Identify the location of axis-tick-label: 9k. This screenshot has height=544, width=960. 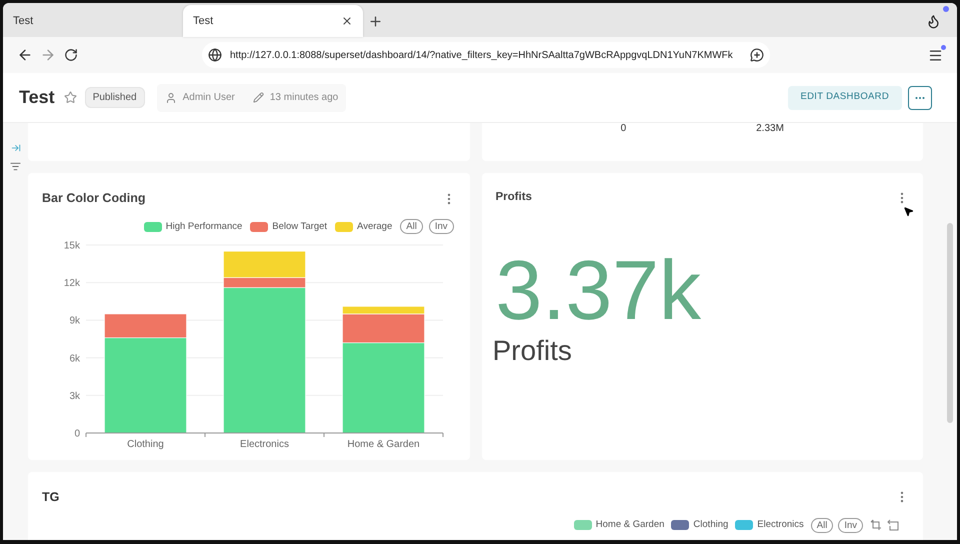
(74, 321).